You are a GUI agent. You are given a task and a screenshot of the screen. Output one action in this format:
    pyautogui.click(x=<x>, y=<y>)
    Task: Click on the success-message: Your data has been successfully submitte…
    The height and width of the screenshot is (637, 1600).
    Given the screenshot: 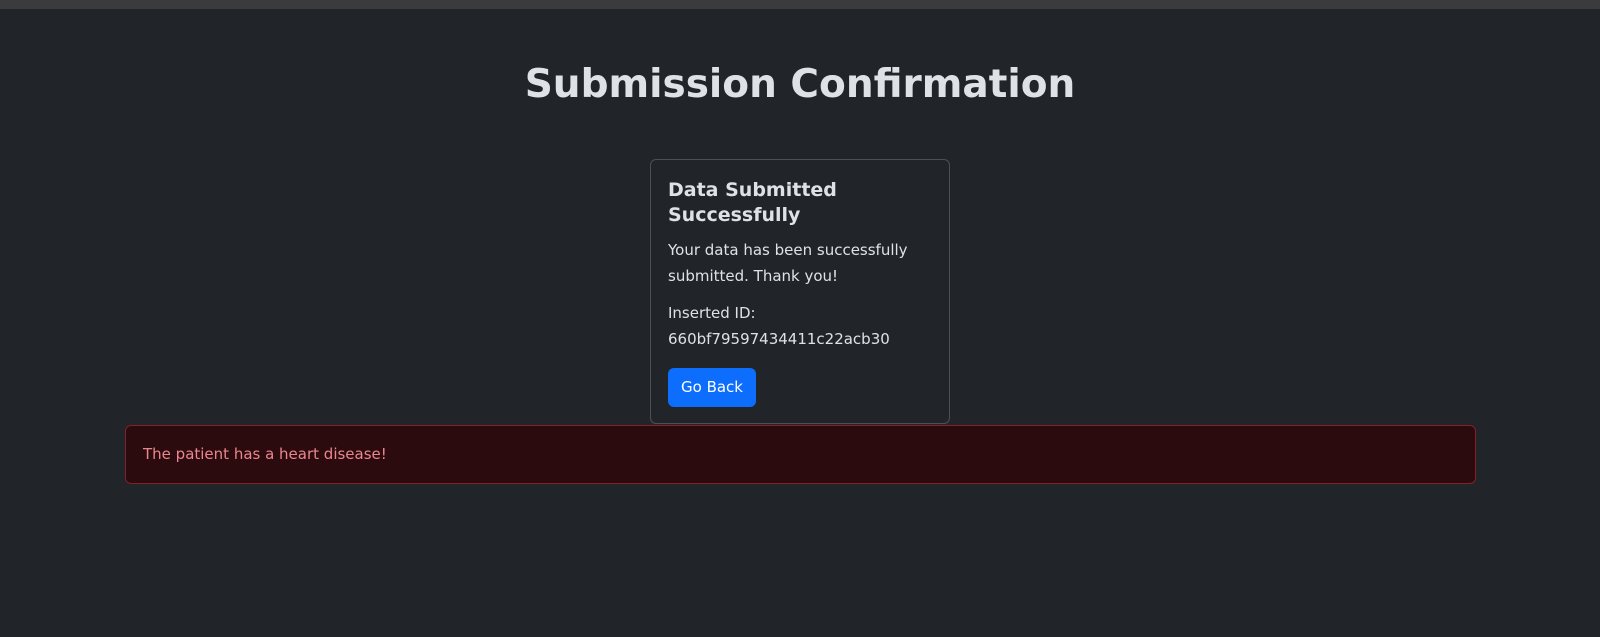 What is the action you would take?
    pyautogui.click(x=788, y=263)
    